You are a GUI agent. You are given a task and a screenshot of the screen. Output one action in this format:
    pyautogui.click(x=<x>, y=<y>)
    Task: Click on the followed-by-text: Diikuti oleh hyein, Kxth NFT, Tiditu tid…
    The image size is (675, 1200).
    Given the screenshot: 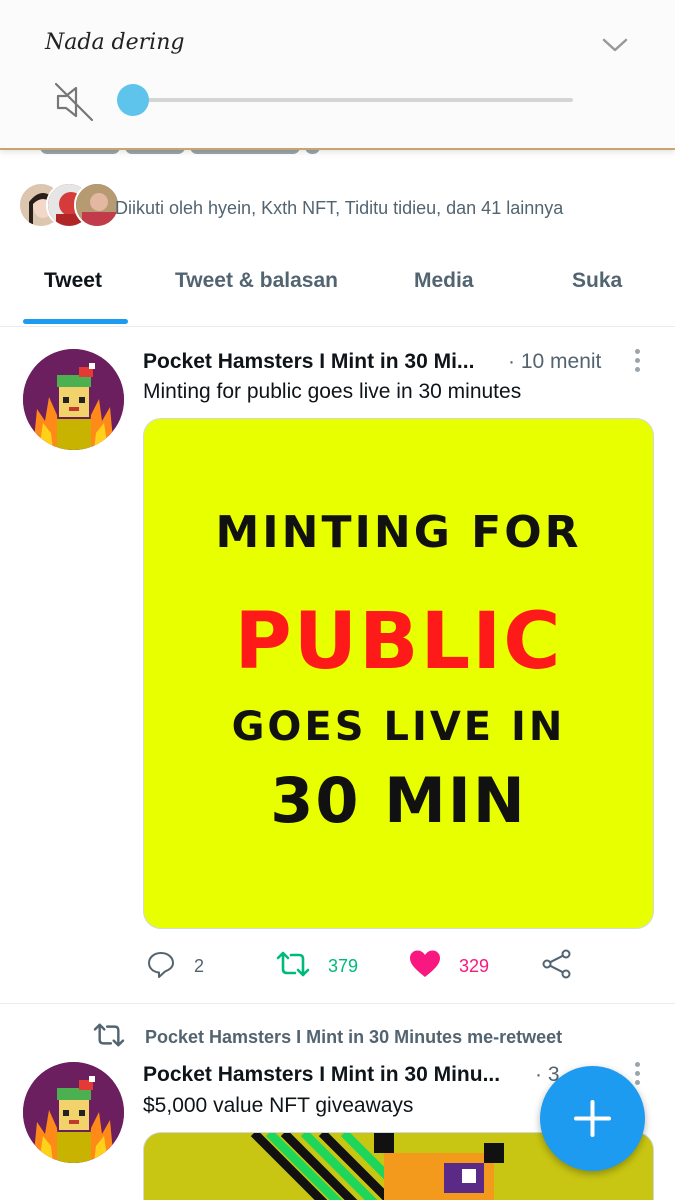 What is the action you would take?
    pyautogui.click(x=339, y=208)
    